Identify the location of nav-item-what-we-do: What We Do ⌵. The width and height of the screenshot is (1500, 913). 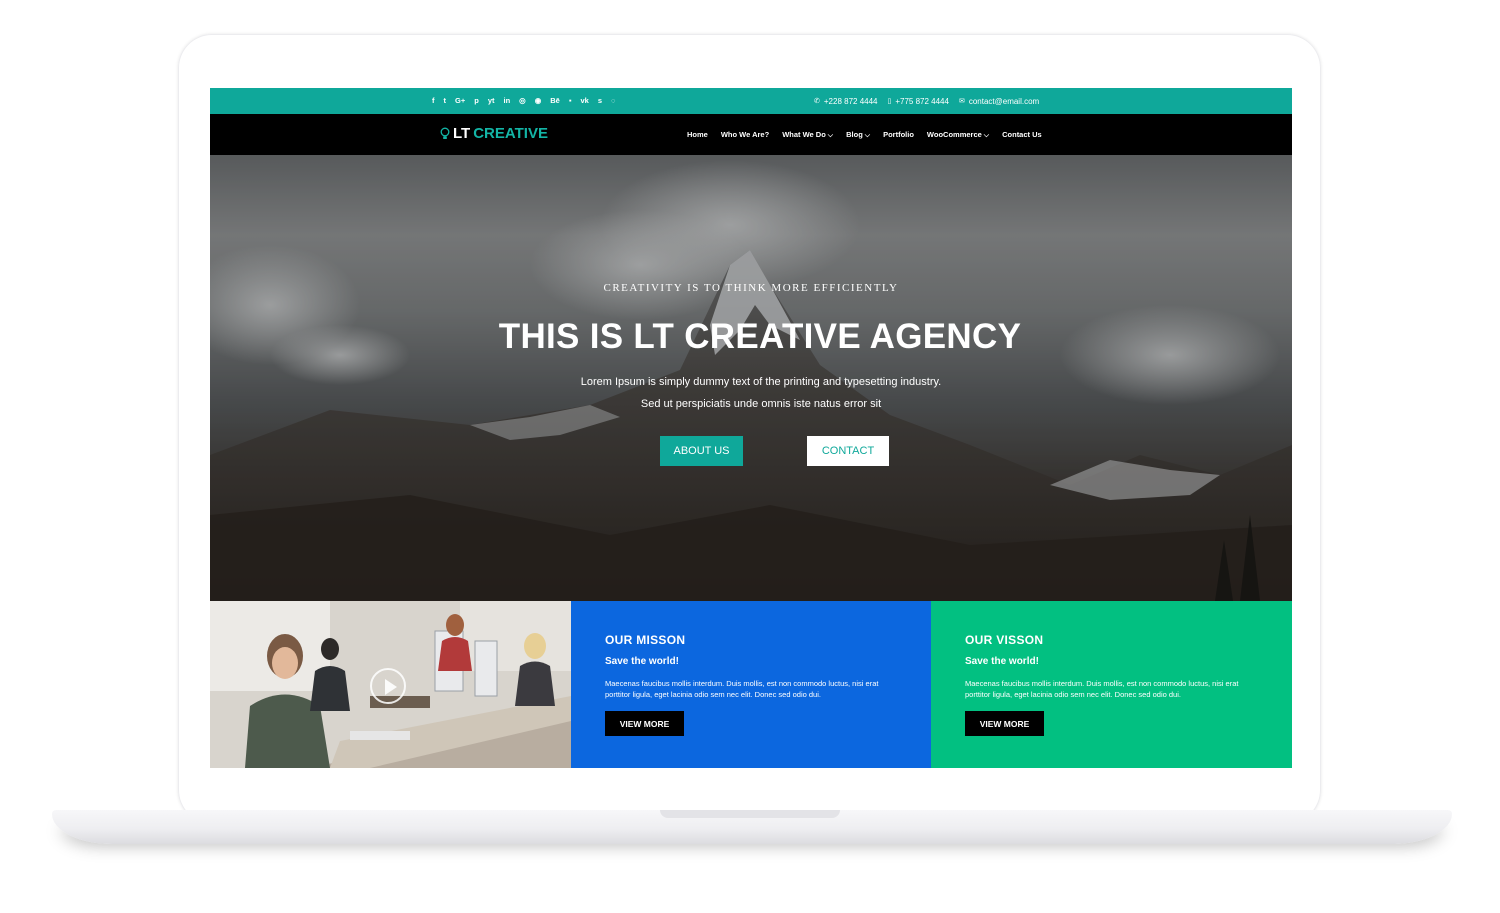
(807, 135).